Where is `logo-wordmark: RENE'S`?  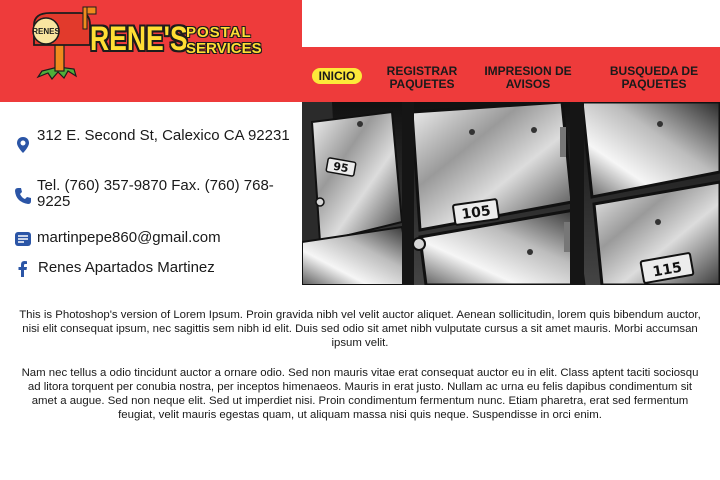 logo-wordmark: RENE'S is located at coordinates (139, 39).